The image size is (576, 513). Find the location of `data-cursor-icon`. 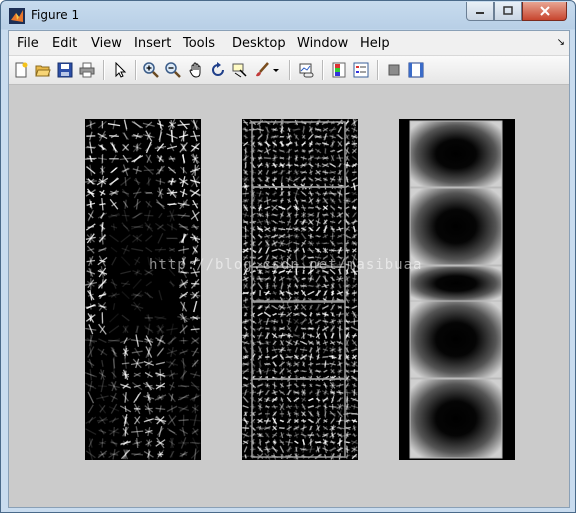

data-cursor-icon is located at coordinates (240, 70).